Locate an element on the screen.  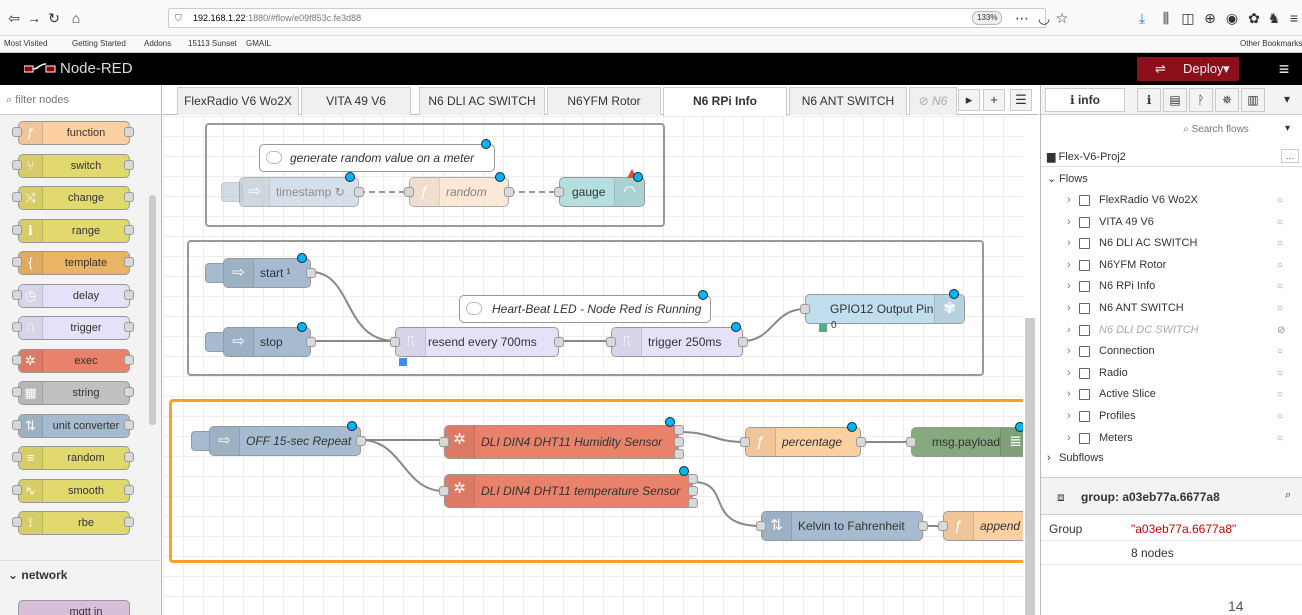
zoom-search-icon: ⌕ is located at coordinates (1288, 495).